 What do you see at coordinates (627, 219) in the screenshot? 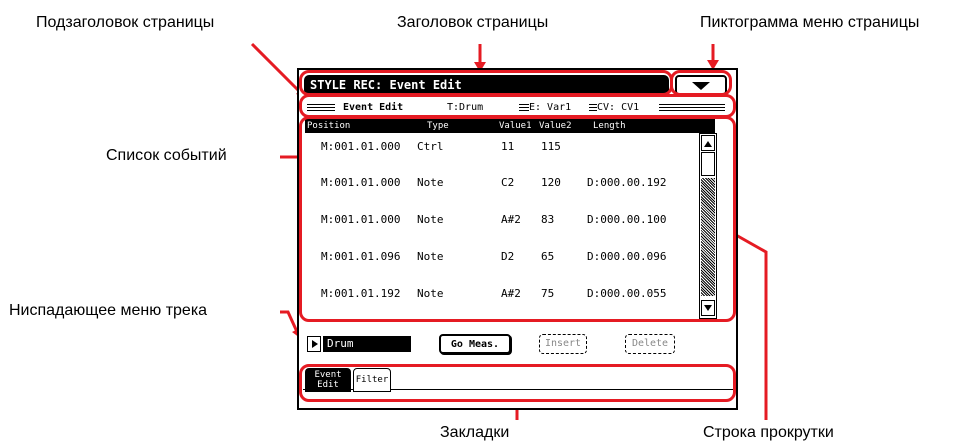
I see `event-length: D:000.00.100` at bounding box center [627, 219].